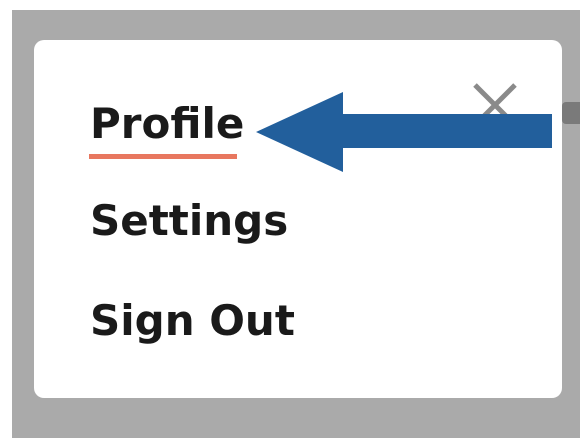  What do you see at coordinates (192, 321) in the screenshot?
I see `menu-item-sign-out: Sign Out` at bounding box center [192, 321].